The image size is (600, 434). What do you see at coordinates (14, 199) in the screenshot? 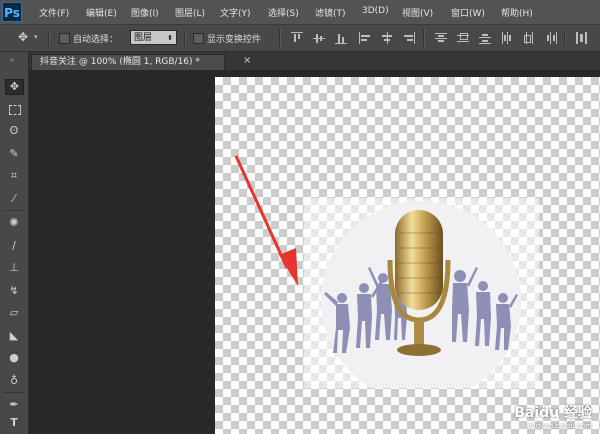
I see `eyedropper-tool-icon: ⁄` at bounding box center [14, 199].